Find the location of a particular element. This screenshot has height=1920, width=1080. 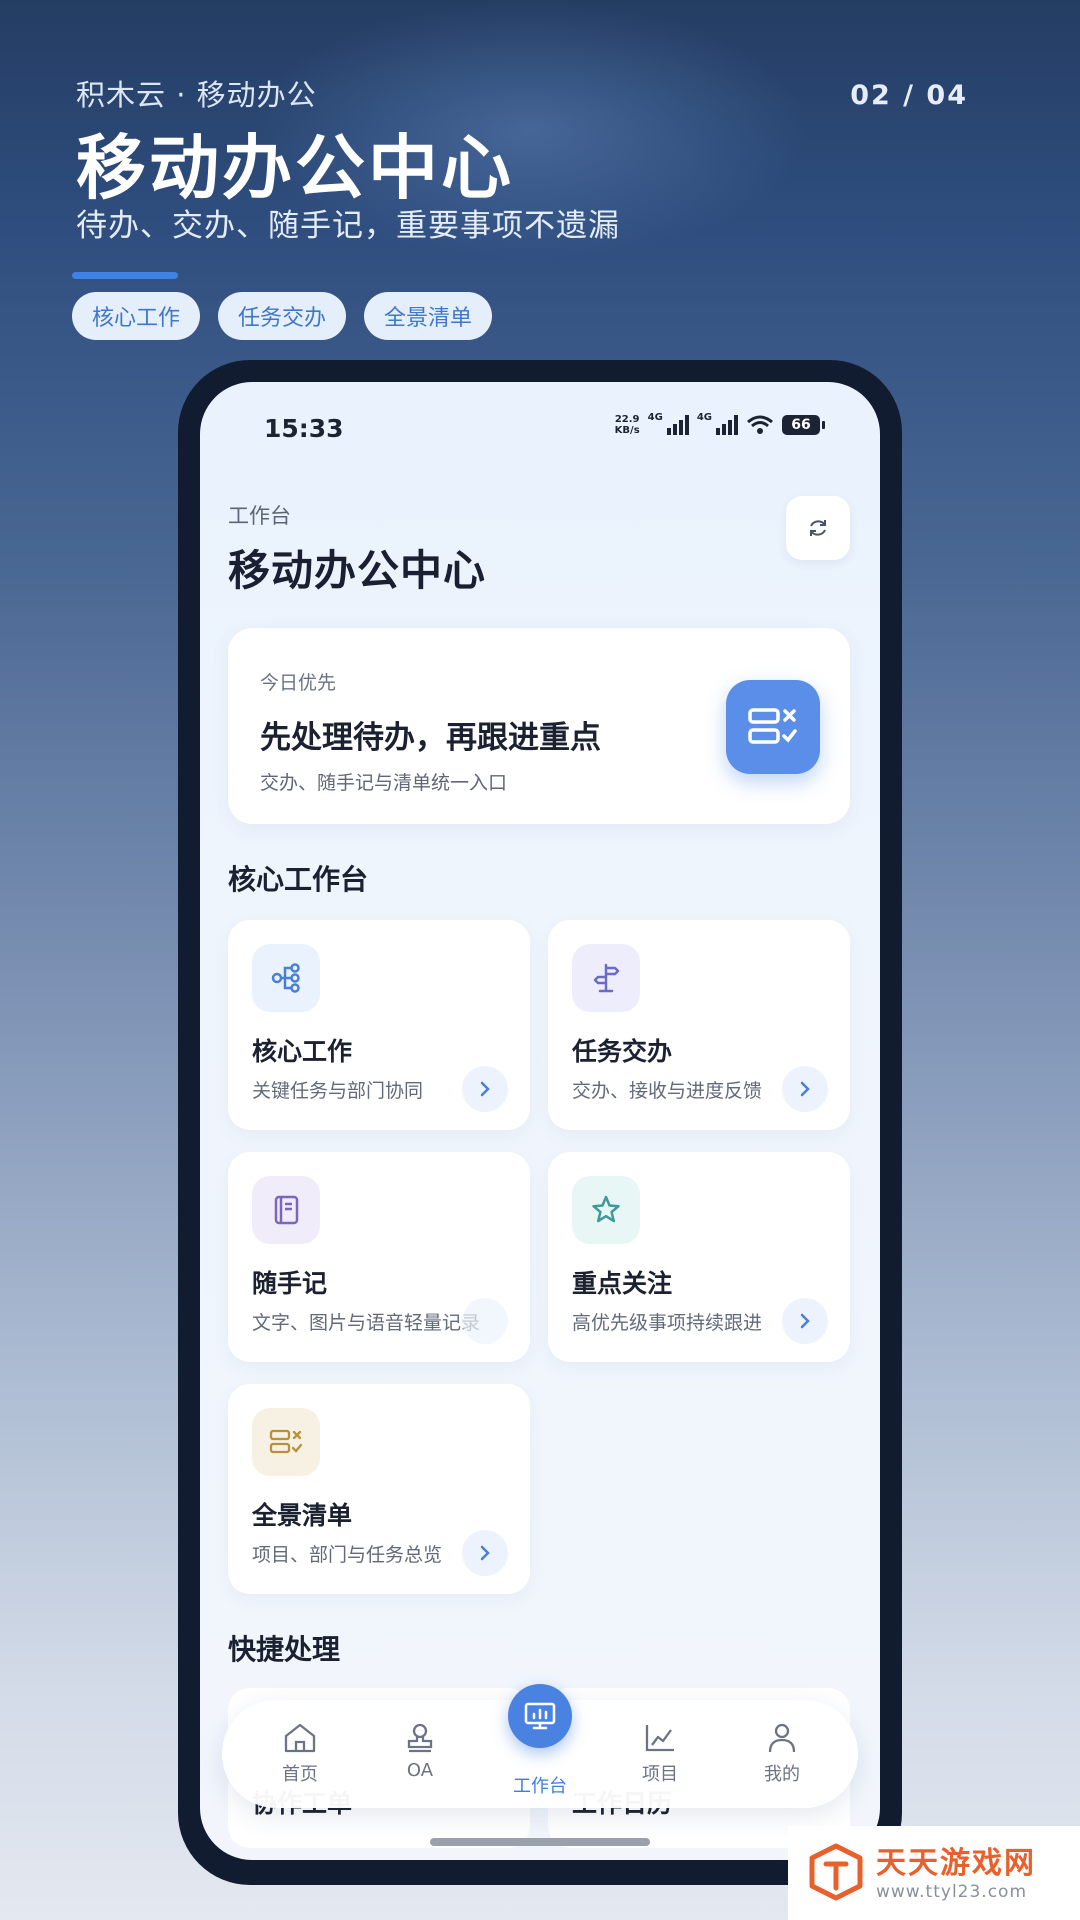

page-title: 移动办公中心 is located at coordinates (357, 570).